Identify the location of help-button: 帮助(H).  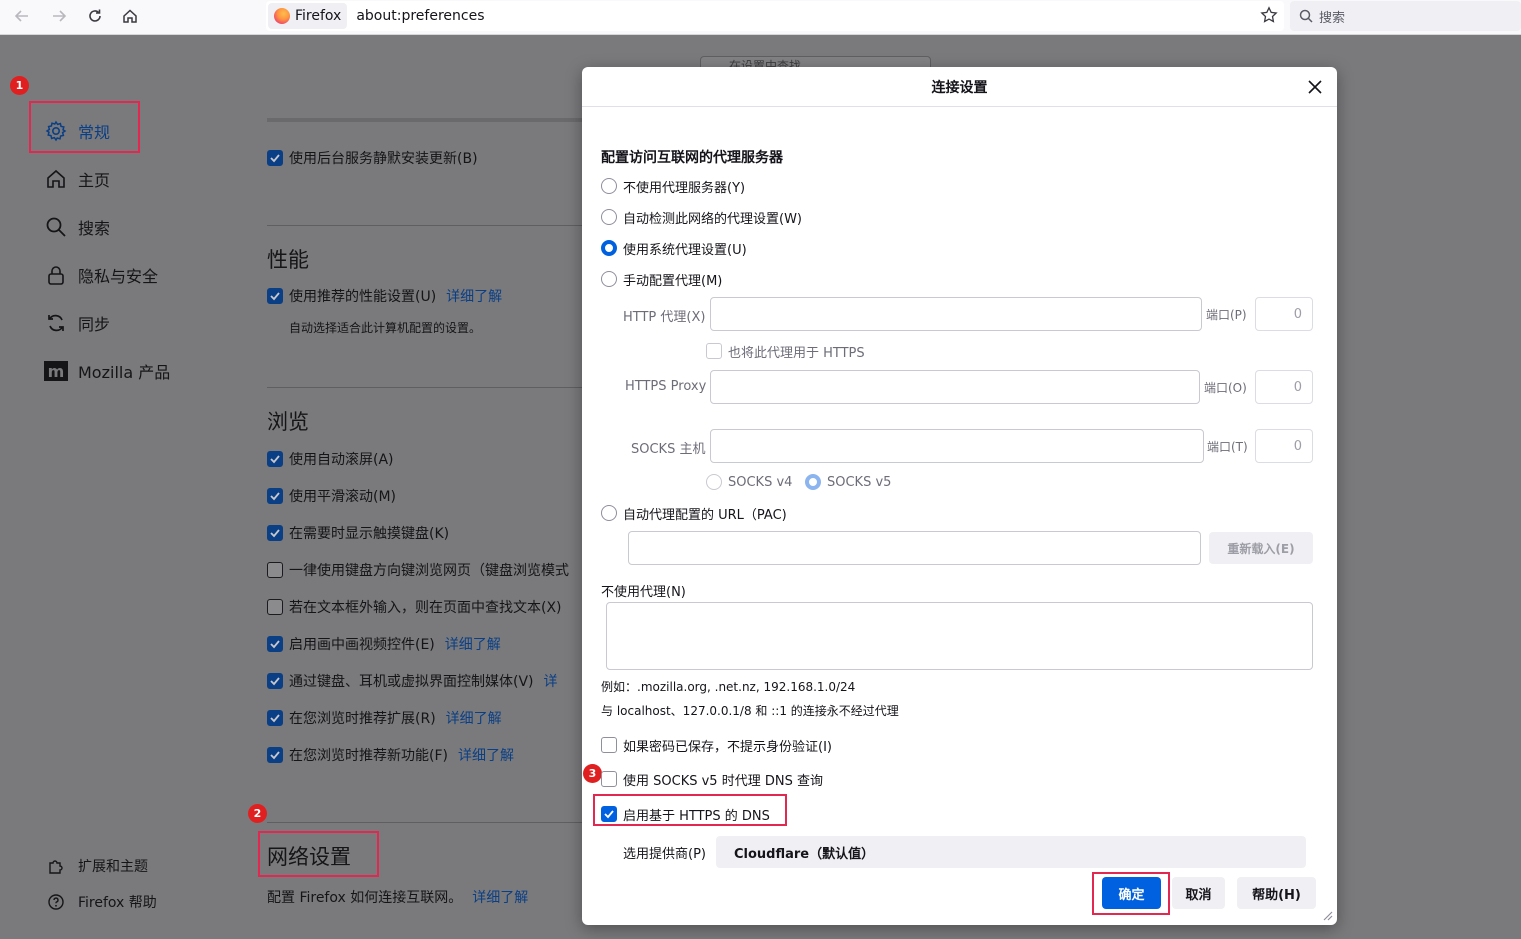
(1276, 893).